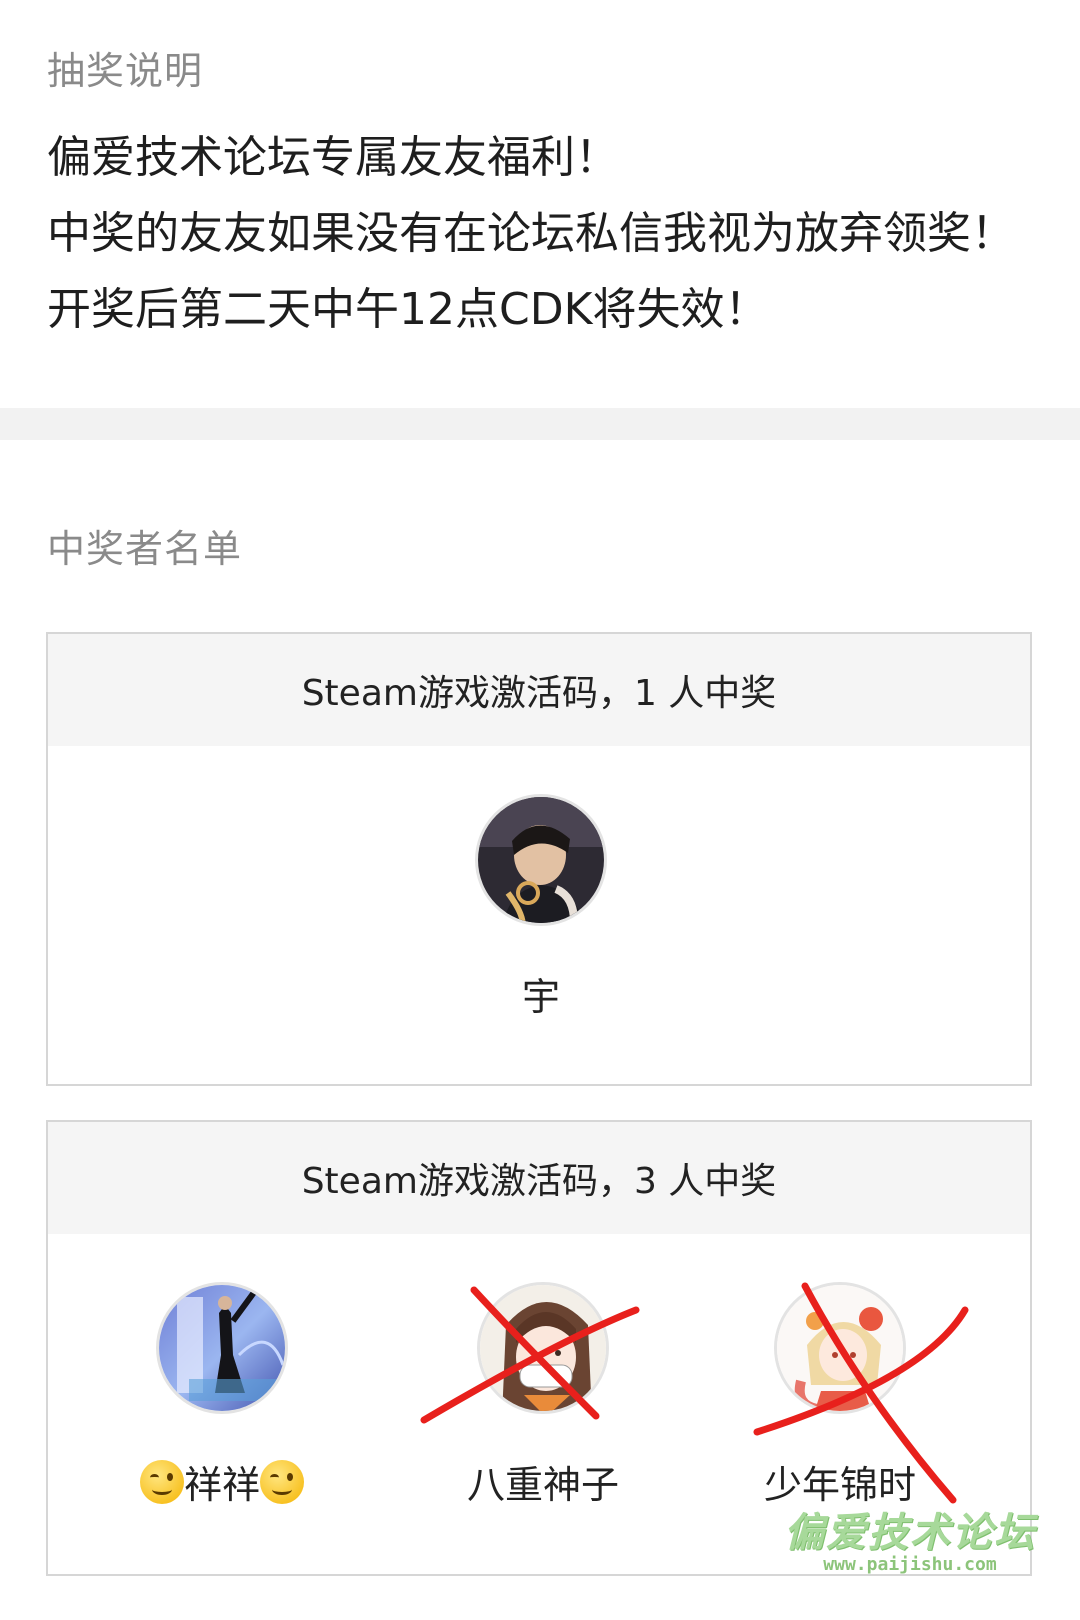 This screenshot has height=1620, width=1080. I want to click on user-photo-avatar, so click(541, 860).